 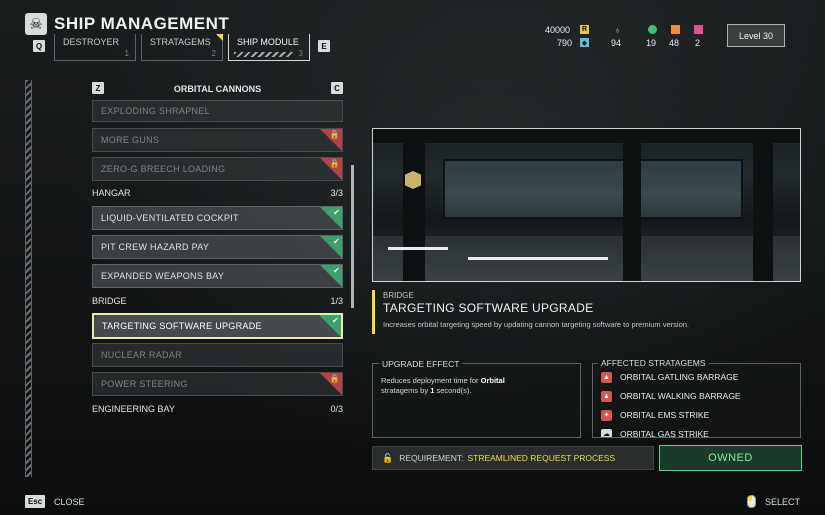 What do you see at coordinates (163, 169) in the screenshot?
I see `module-label: ZERO-G BREECH LOADING` at bounding box center [163, 169].